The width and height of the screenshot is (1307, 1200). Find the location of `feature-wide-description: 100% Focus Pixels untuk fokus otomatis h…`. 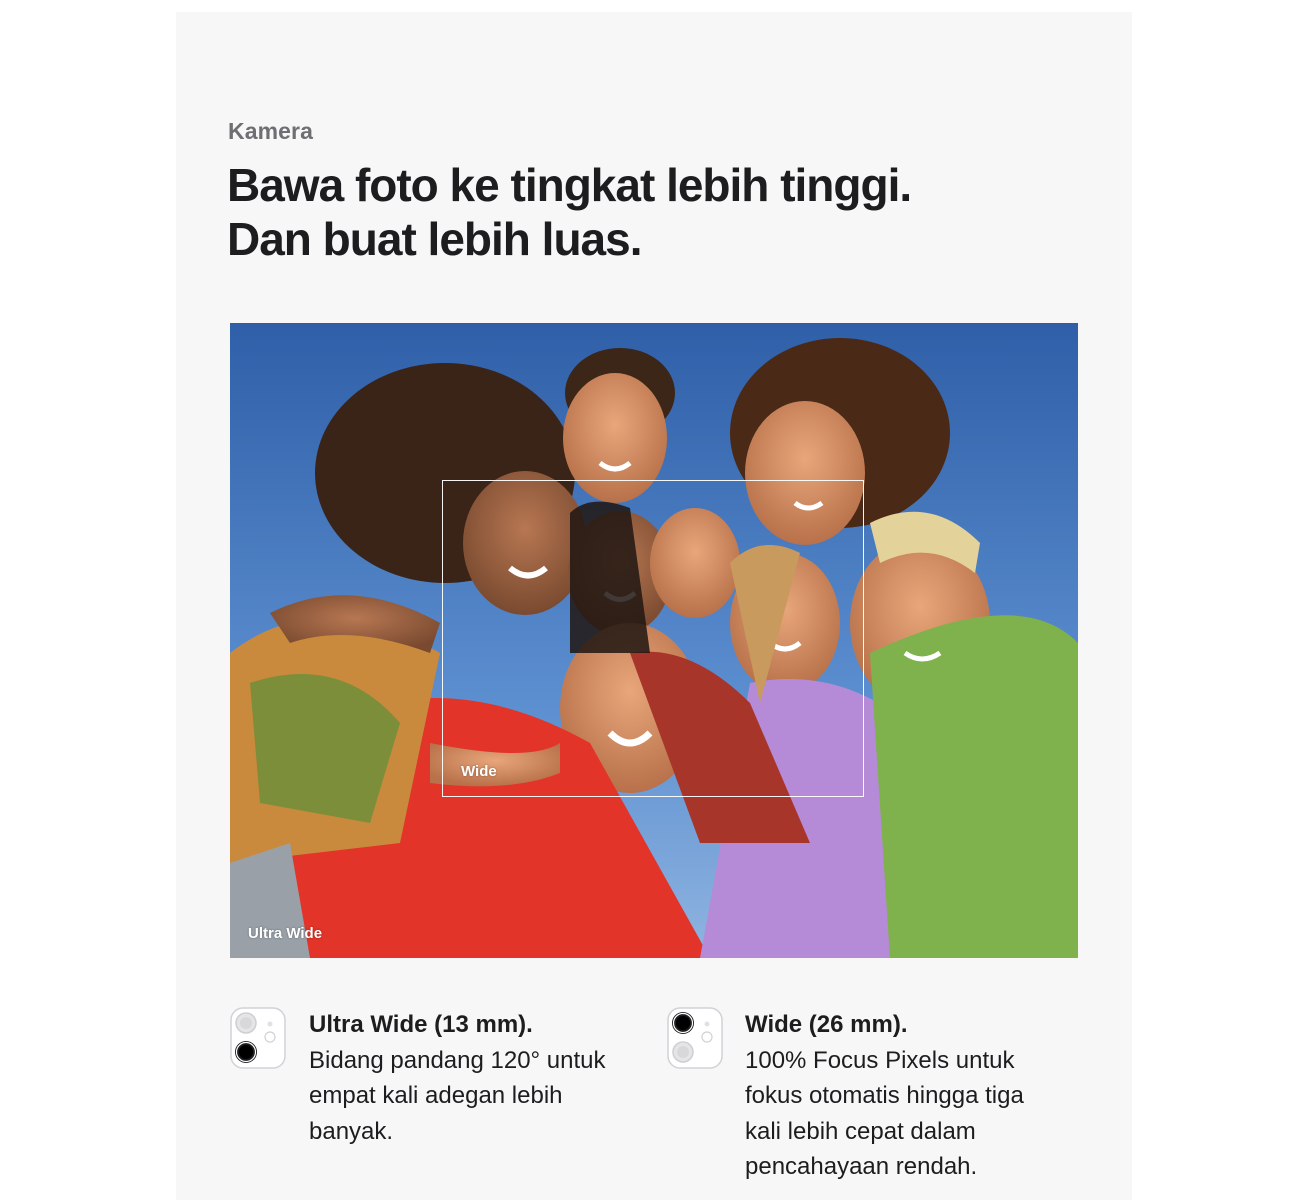

feature-wide-description: 100% Focus Pixels untuk fokus otomatis h… is located at coordinates (884, 1113).